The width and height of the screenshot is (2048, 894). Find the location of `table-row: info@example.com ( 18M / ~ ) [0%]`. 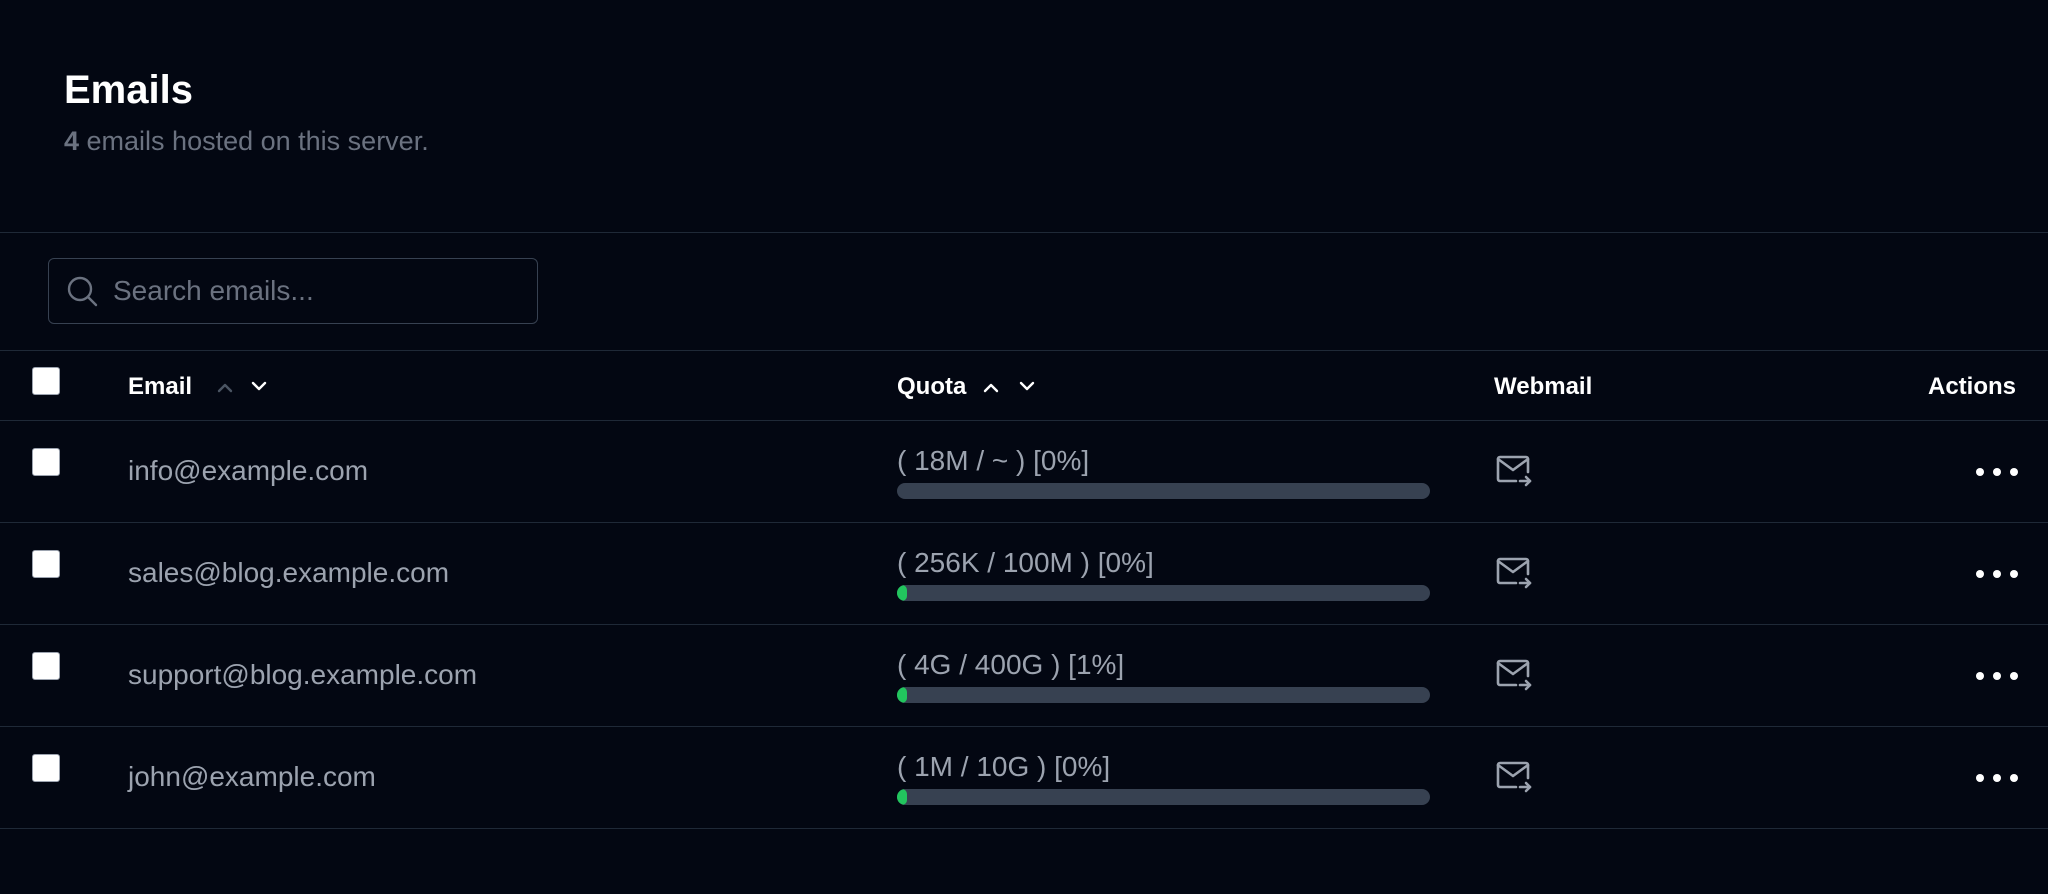

table-row: info@example.com ( 18M / ~ ) [0%] is located at coordinates (1024, 472).